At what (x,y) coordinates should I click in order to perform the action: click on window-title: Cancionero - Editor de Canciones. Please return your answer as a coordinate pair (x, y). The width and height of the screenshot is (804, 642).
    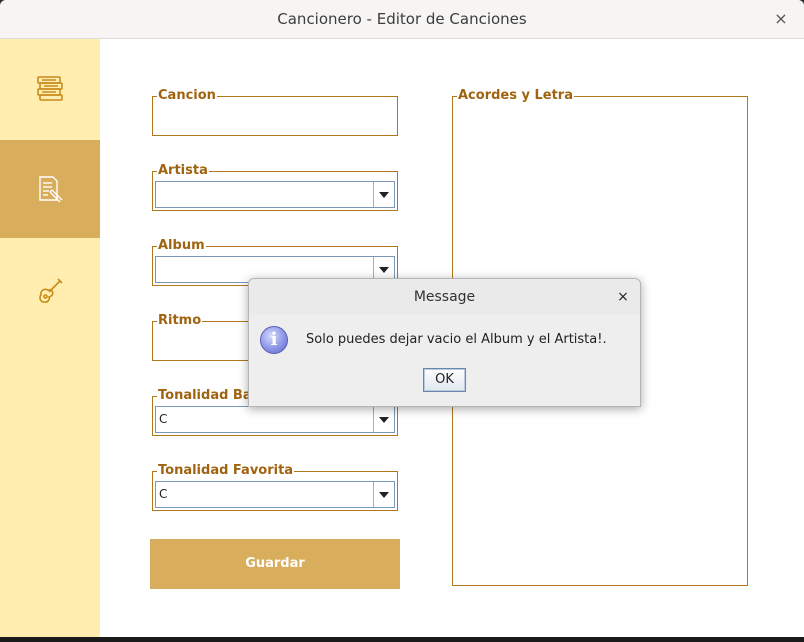
    Looking at the image, I should click on (402, 19).